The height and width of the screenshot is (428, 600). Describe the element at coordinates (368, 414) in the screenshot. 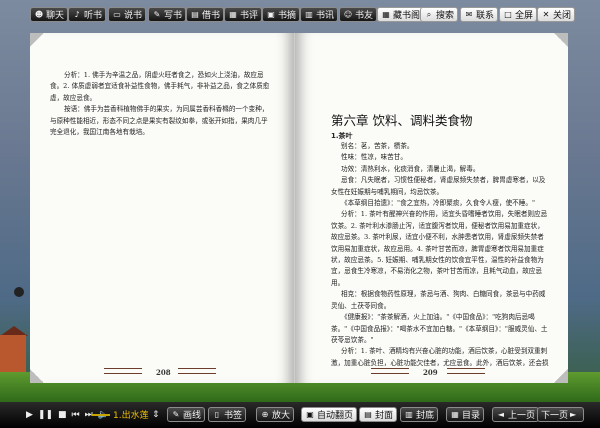

I see `cover-icon: ▤` at that location.